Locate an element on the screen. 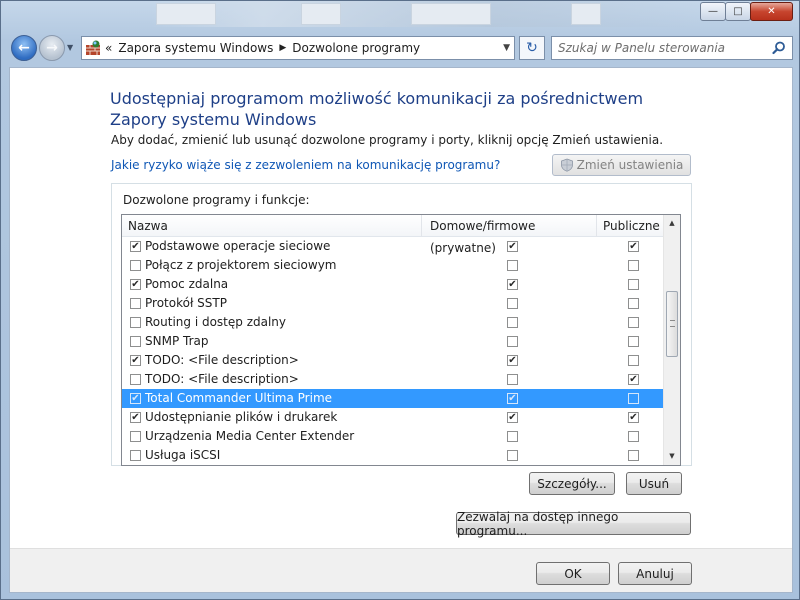 The image size is (800, 600). search-input: Szukaj w Panelu sterowania is located at coordinates (672, 48).